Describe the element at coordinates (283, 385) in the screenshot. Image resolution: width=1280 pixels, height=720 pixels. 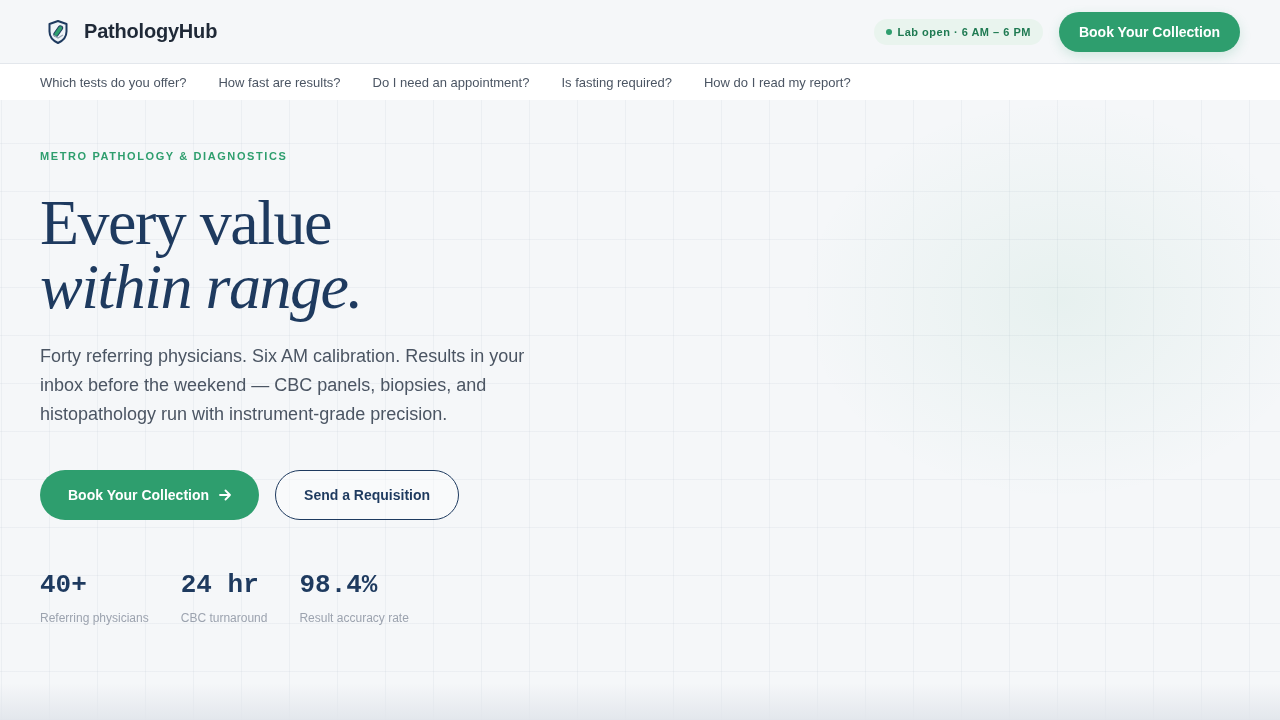
I see `intro-paragraph: Forty referring physicians. Six AM calibration. Results in your inbox before the weekend — CBC panels, biopsies, and histopathology run with instrument-grade precision.` at that location.